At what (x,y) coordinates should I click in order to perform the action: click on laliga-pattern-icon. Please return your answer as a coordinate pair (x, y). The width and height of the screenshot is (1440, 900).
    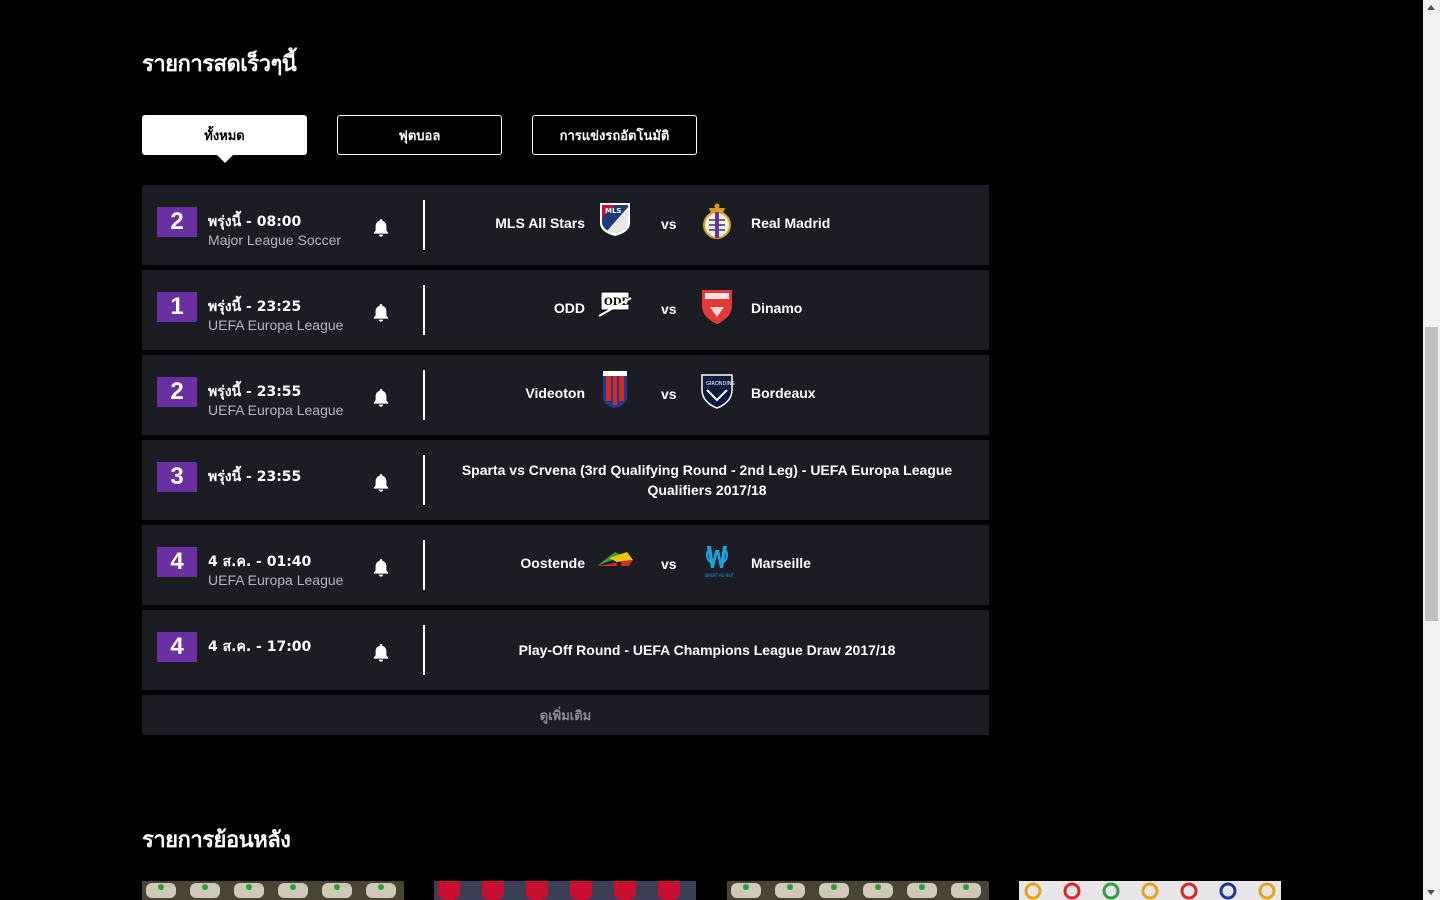
    Looking at the image, I should click on (1150, 890).